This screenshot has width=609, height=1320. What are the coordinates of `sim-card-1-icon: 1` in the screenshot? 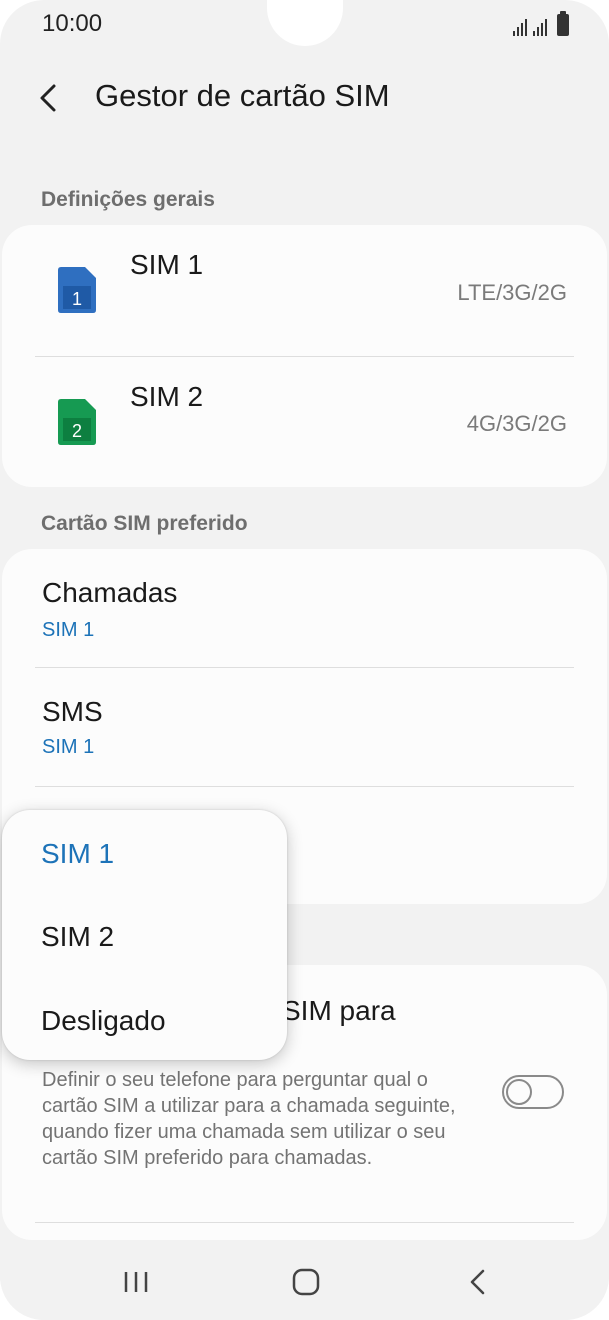 It's located at (77, 290).